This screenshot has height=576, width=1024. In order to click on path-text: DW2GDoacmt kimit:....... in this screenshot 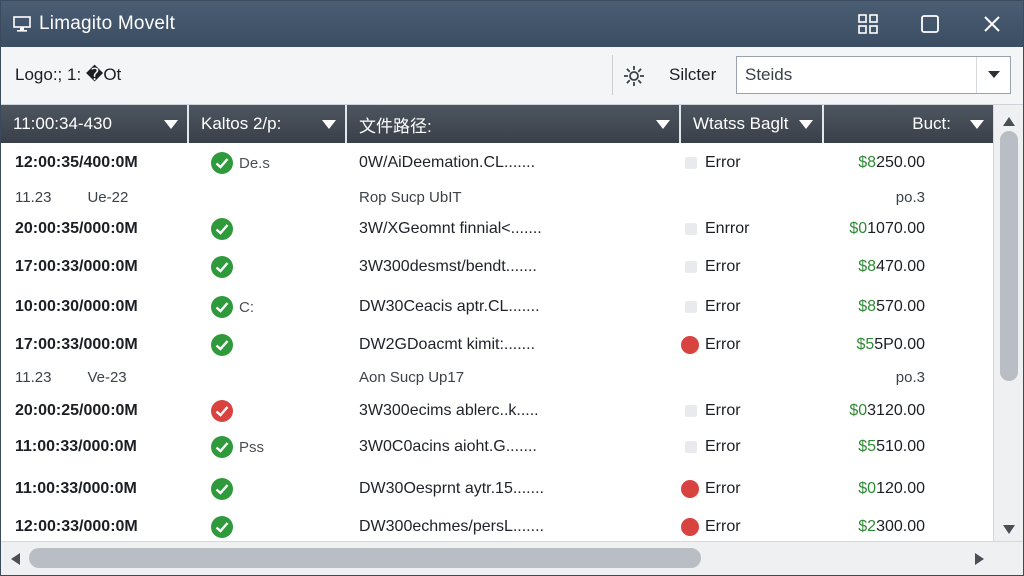, I will do `click(447, 344)`.